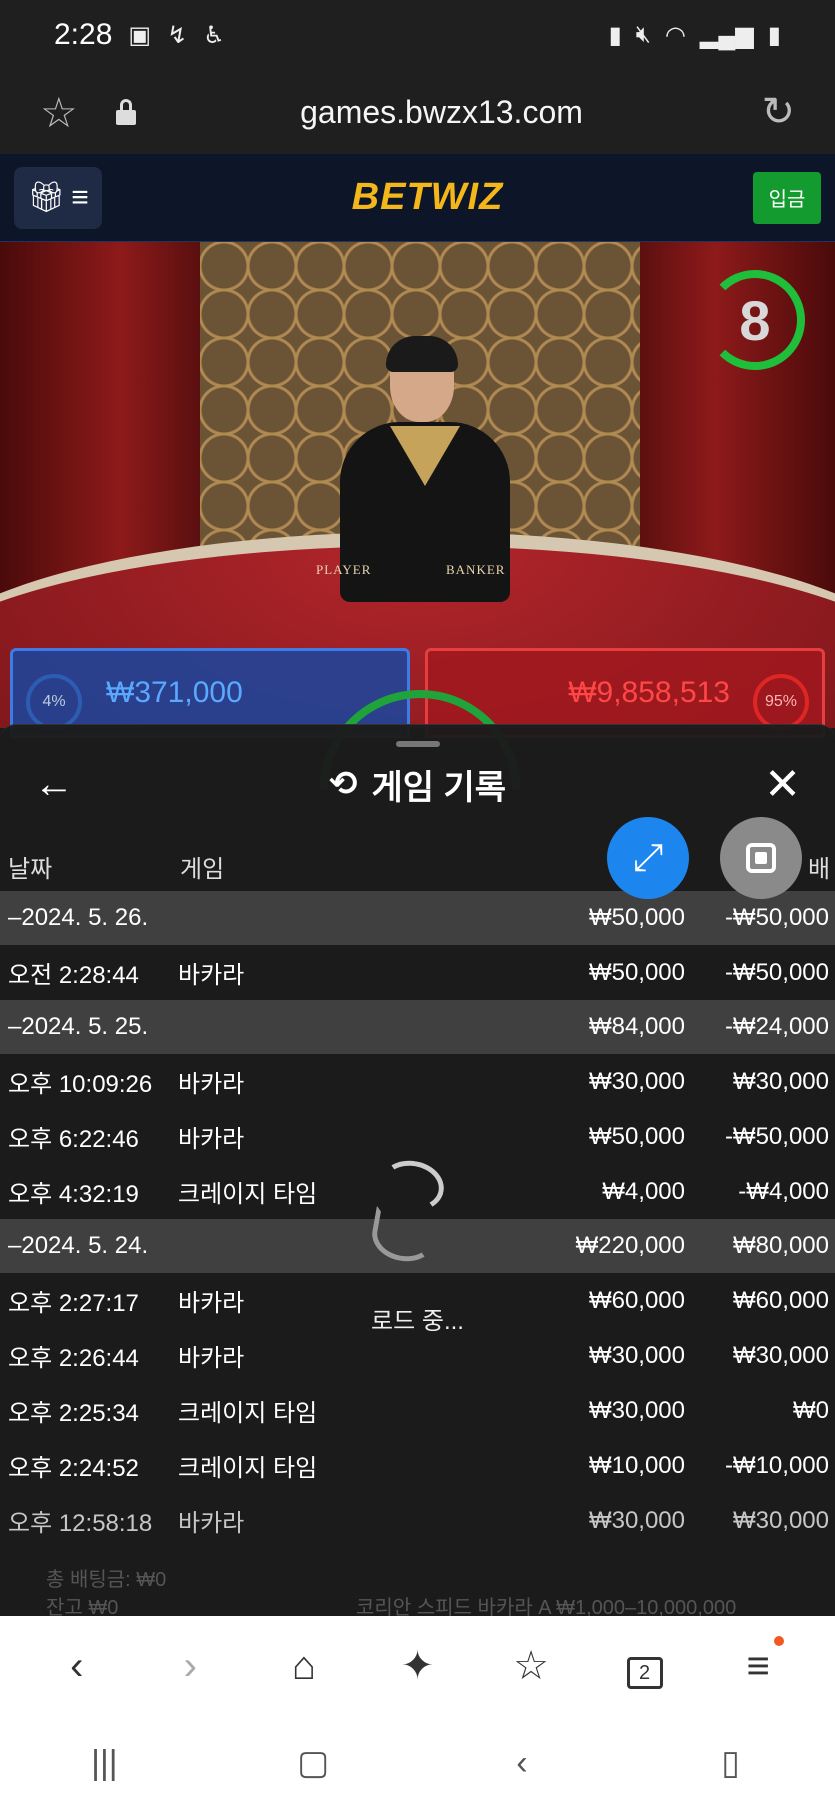 Image resolution: width=835 pixels, height=1810 pixels. I want to click on table-limit-text: 코리안 스피드 바카라 A ₩1,000–10,000,000, so click(546, 1606).